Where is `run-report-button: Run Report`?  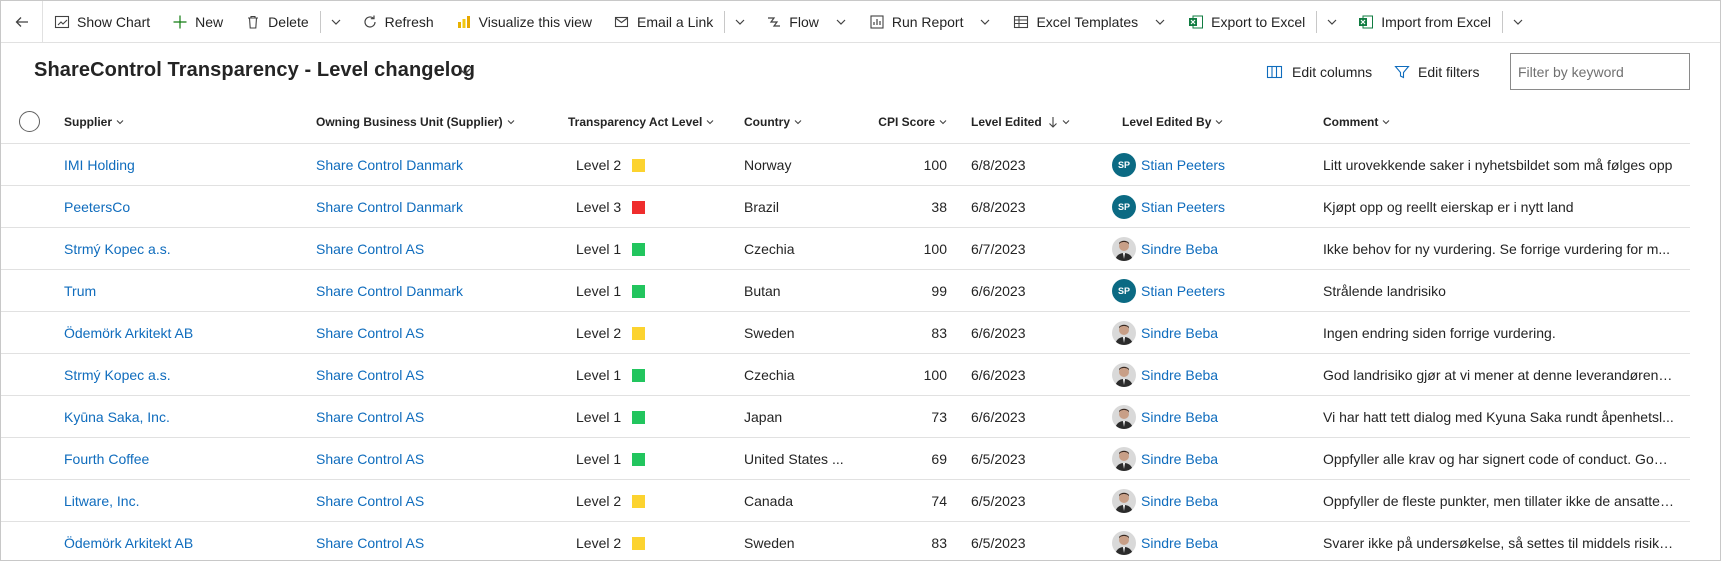 run-report-button: Run Report is located at coordinates (930, 22).